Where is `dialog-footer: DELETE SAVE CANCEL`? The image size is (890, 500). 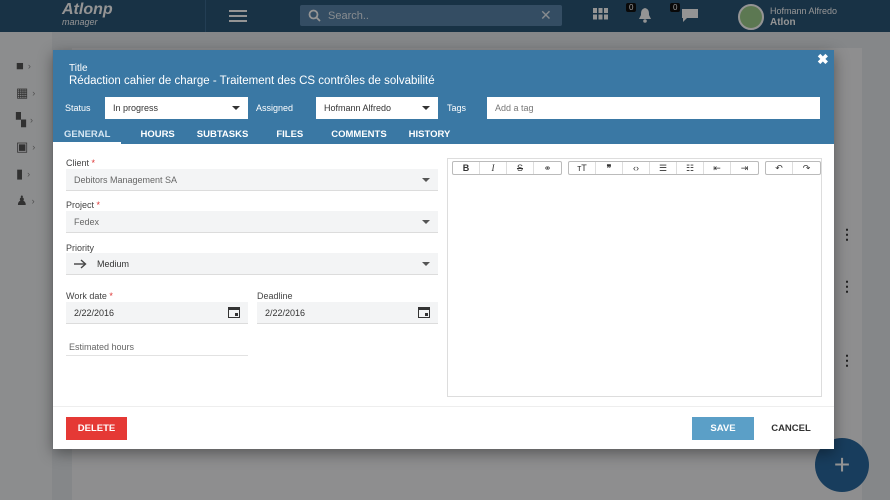 dialog-footer: DELETE SAVE CANCEL is located at coordinates (443, 427).